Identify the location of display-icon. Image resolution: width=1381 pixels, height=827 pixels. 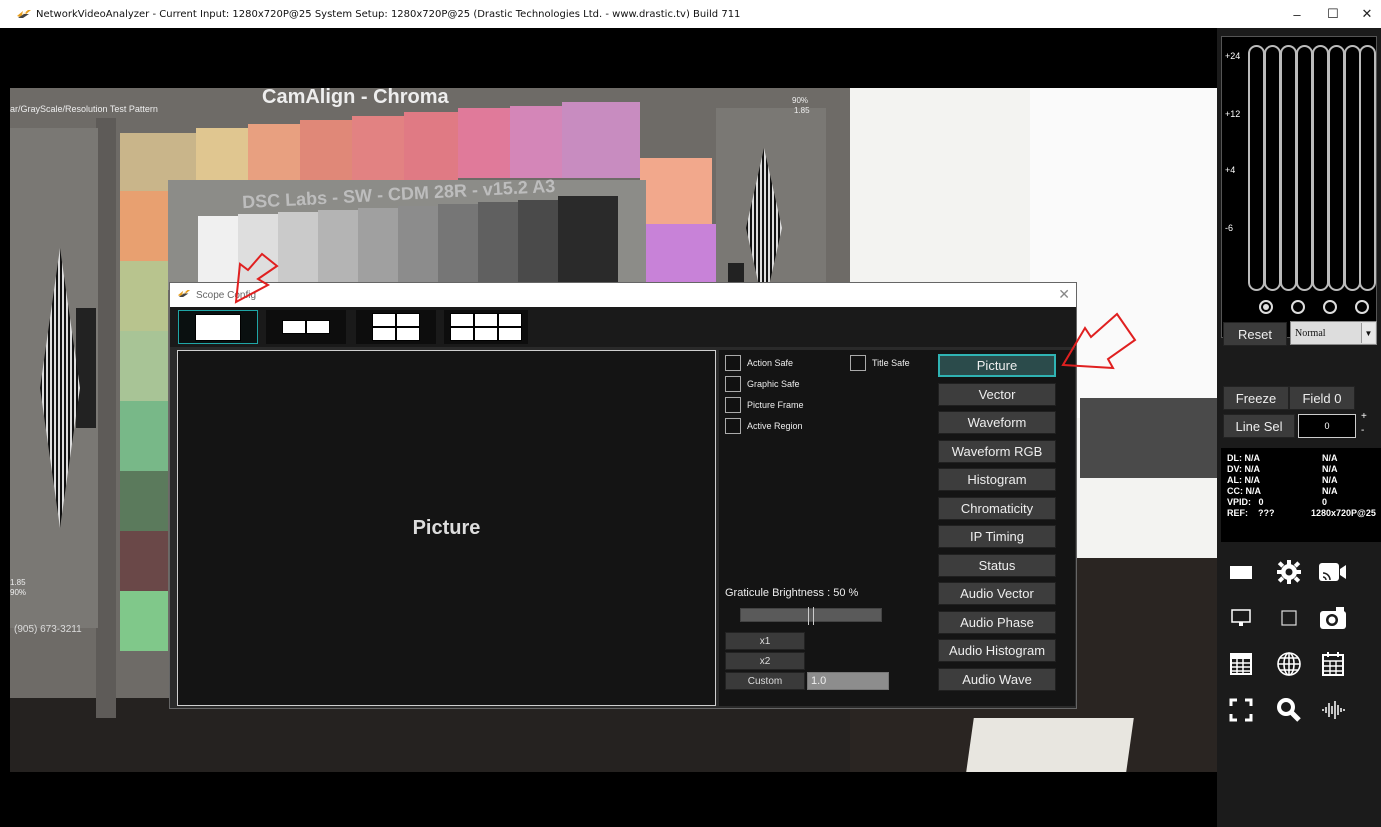
(1241, 572).